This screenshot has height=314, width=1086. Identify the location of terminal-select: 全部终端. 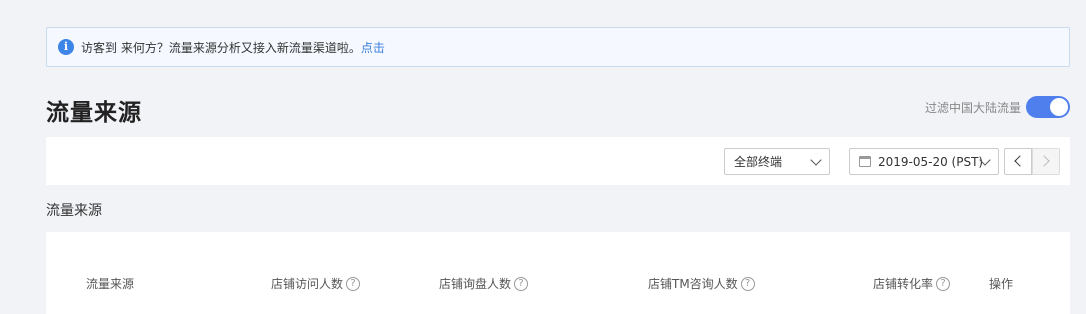
(777, 161).